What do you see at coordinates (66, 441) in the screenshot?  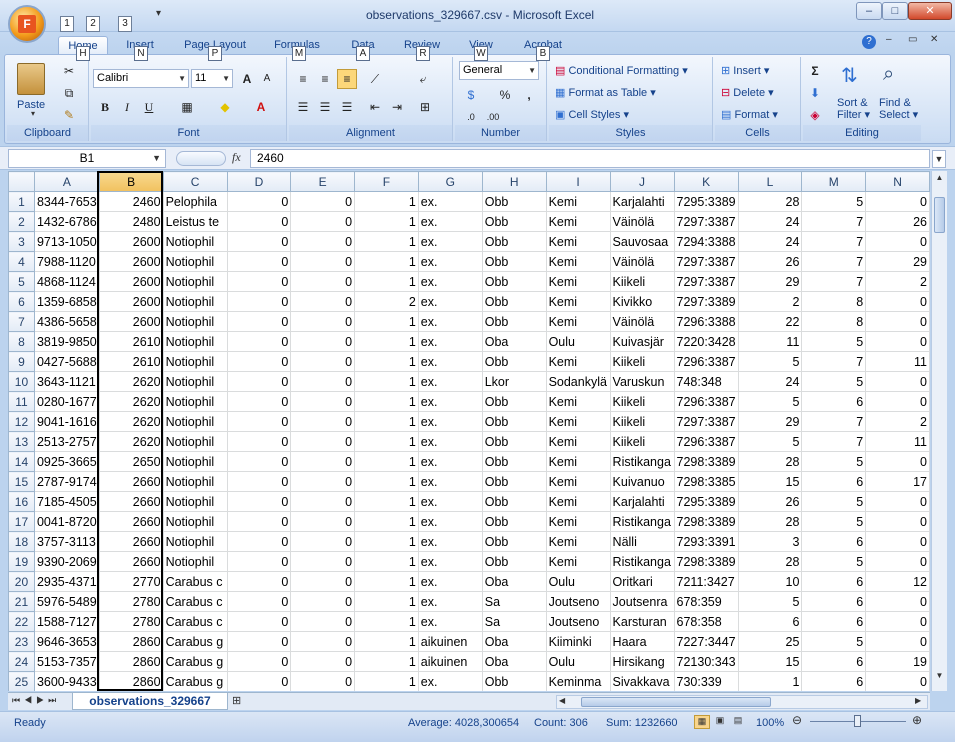 I see `cell-a13: 2513-2757` at bounding box center [66, 441].